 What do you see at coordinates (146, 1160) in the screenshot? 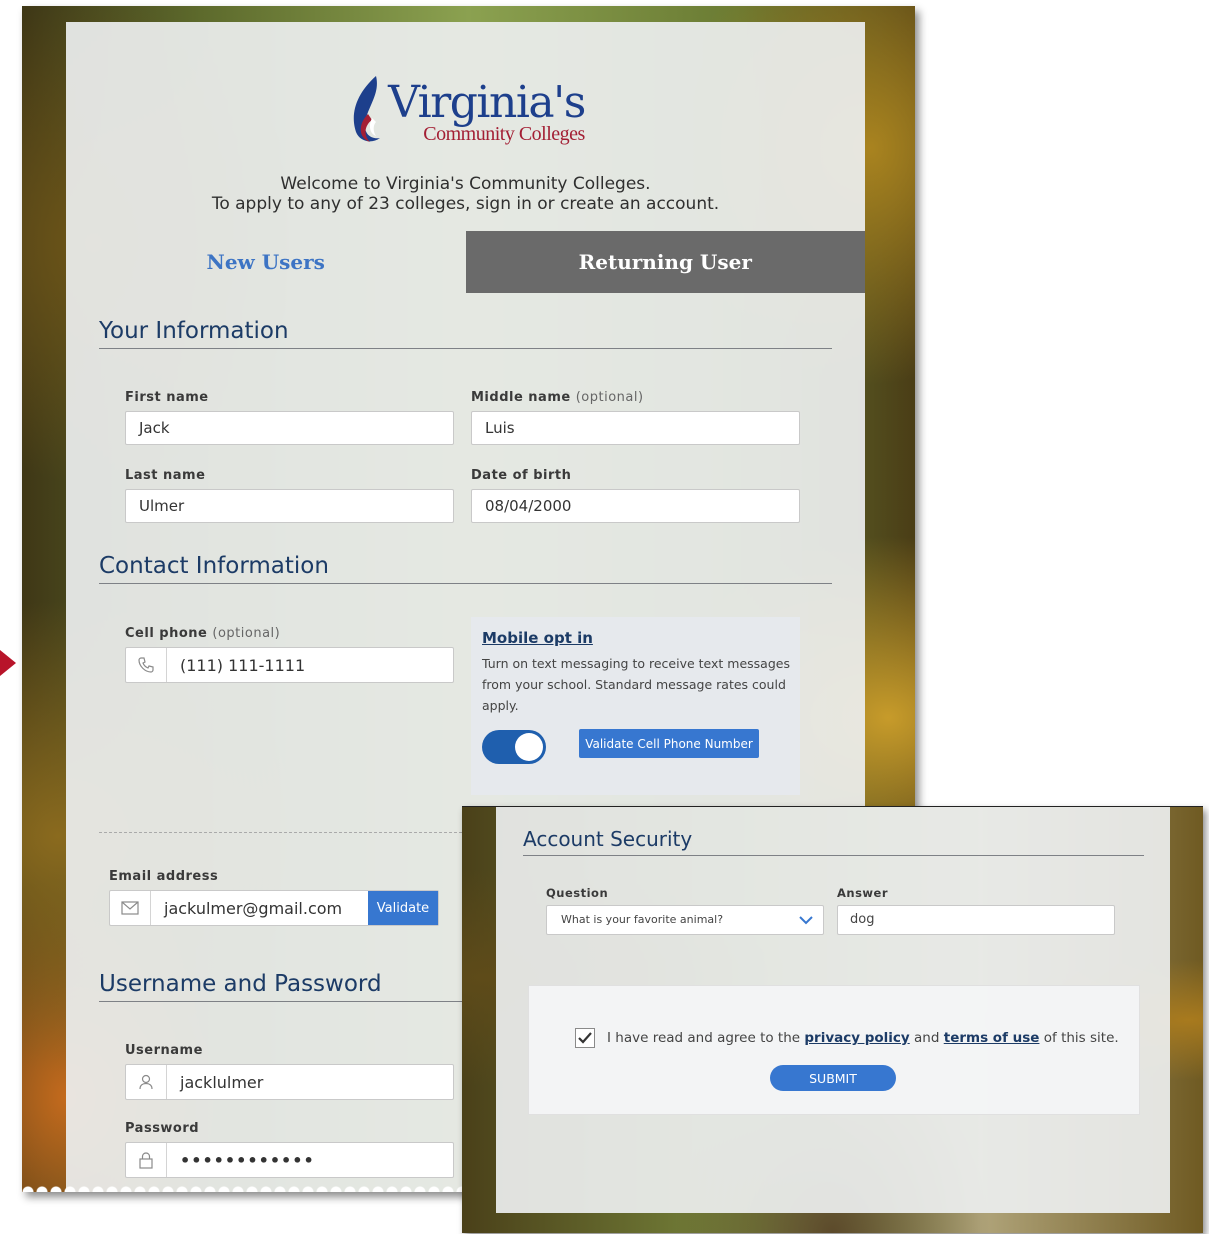
I see `lock-icon` at bounding box center [146, 1160].